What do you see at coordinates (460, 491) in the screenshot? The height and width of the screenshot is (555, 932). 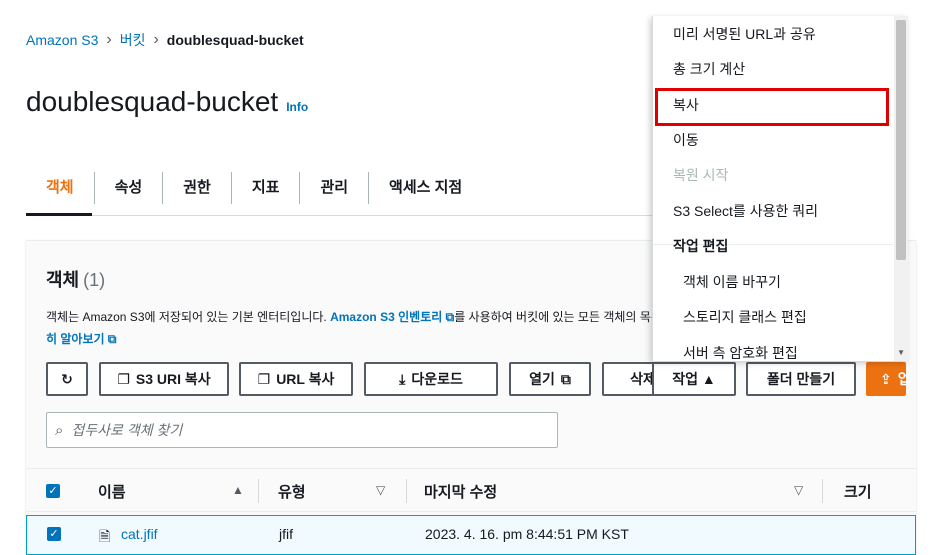 I see `column-header-last-modified: 마지막 수정` at bounding box center [460, 491].